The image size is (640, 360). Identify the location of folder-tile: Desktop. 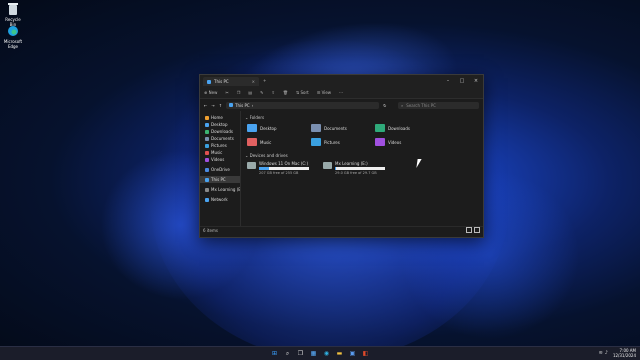
(279, 128).